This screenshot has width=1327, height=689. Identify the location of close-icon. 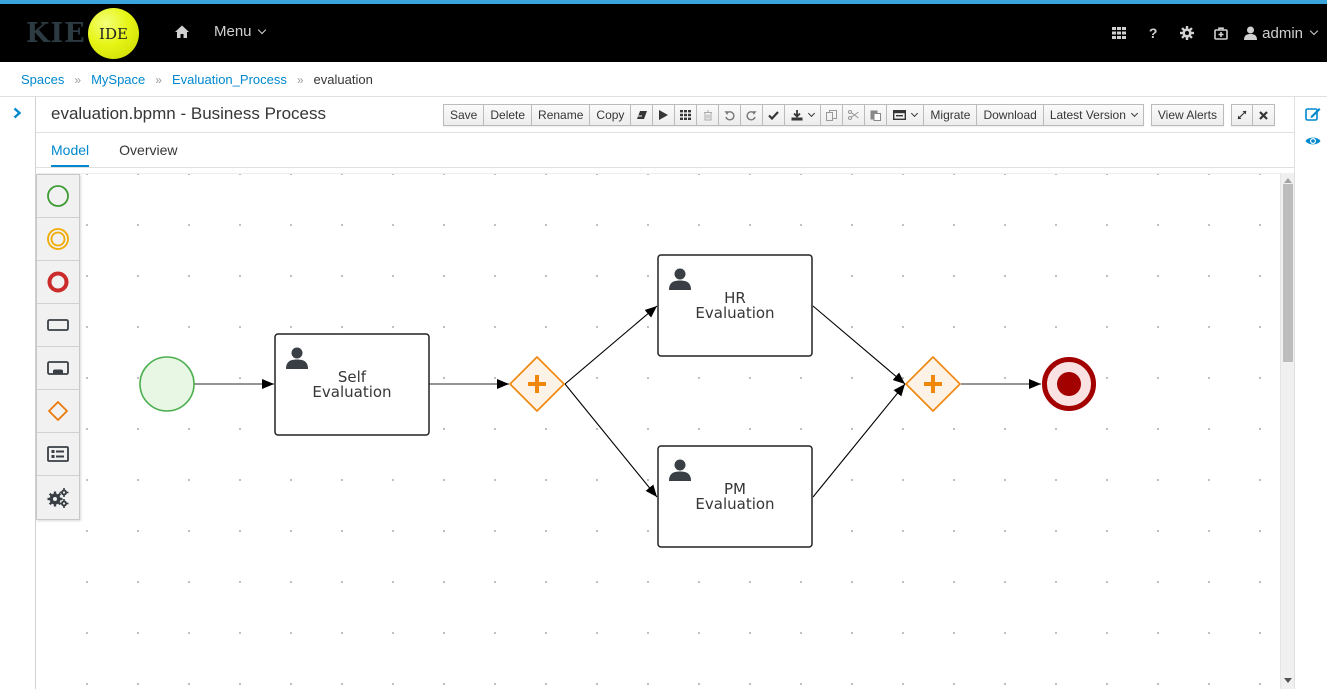
(1263, 115).